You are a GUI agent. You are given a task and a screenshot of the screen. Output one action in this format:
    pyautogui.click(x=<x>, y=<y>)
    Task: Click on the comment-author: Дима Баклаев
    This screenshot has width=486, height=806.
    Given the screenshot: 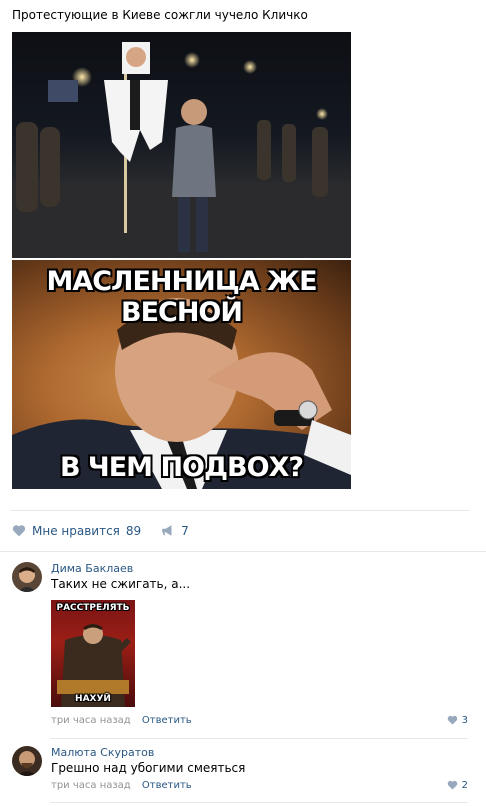 What is the action you would take?
    pyautogui.click(x=92, y=568)
    